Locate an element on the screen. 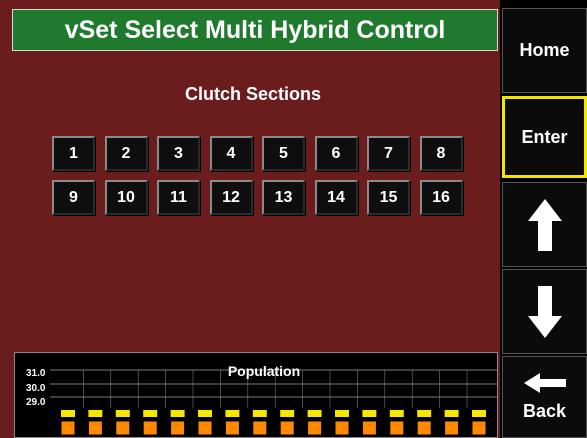 This screenshot has height=438, width=587. clutch-section-button-5: 5 is located at coordinates (283, 153).